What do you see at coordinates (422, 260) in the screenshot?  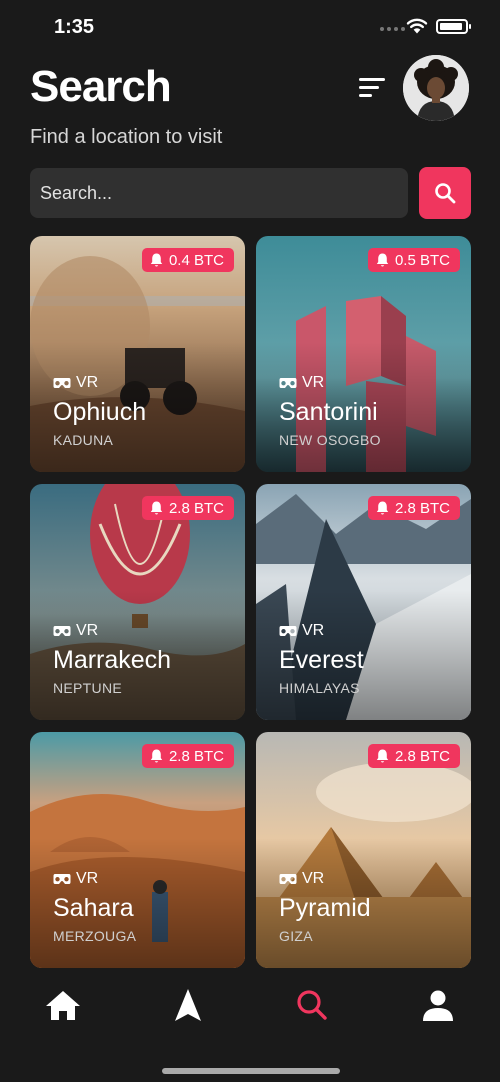 I see `price-label: 0.5 BTC` at bounding box center [422, 260].